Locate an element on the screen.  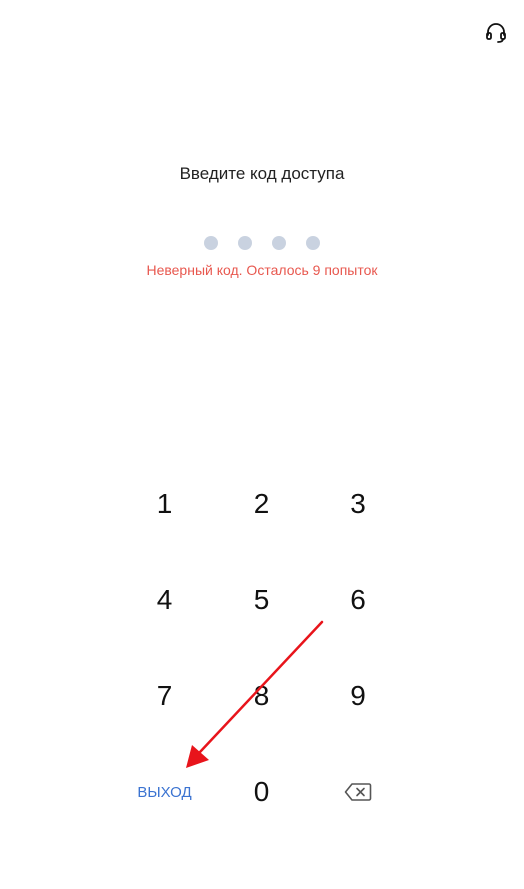
passcode-prompt: Введите код доступа is located at coordinates (262, 173).